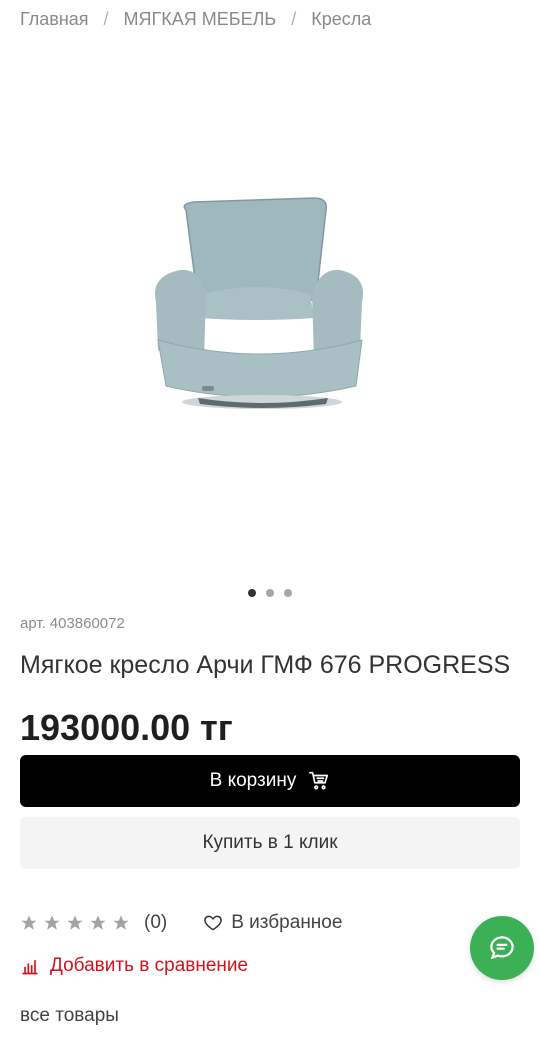 The width and height of the screenshot is (540, 1058). I want to click on add-to-cart-label: В корзину, so click(253, 780).